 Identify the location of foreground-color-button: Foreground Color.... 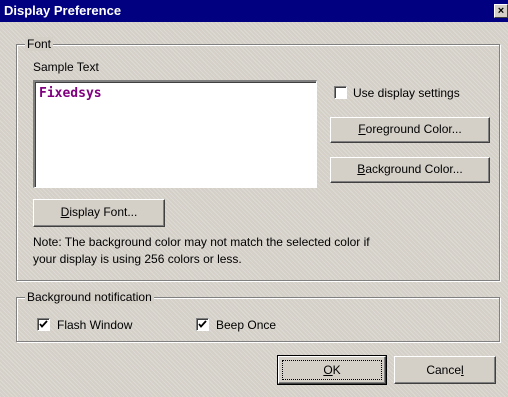
(410, 130).